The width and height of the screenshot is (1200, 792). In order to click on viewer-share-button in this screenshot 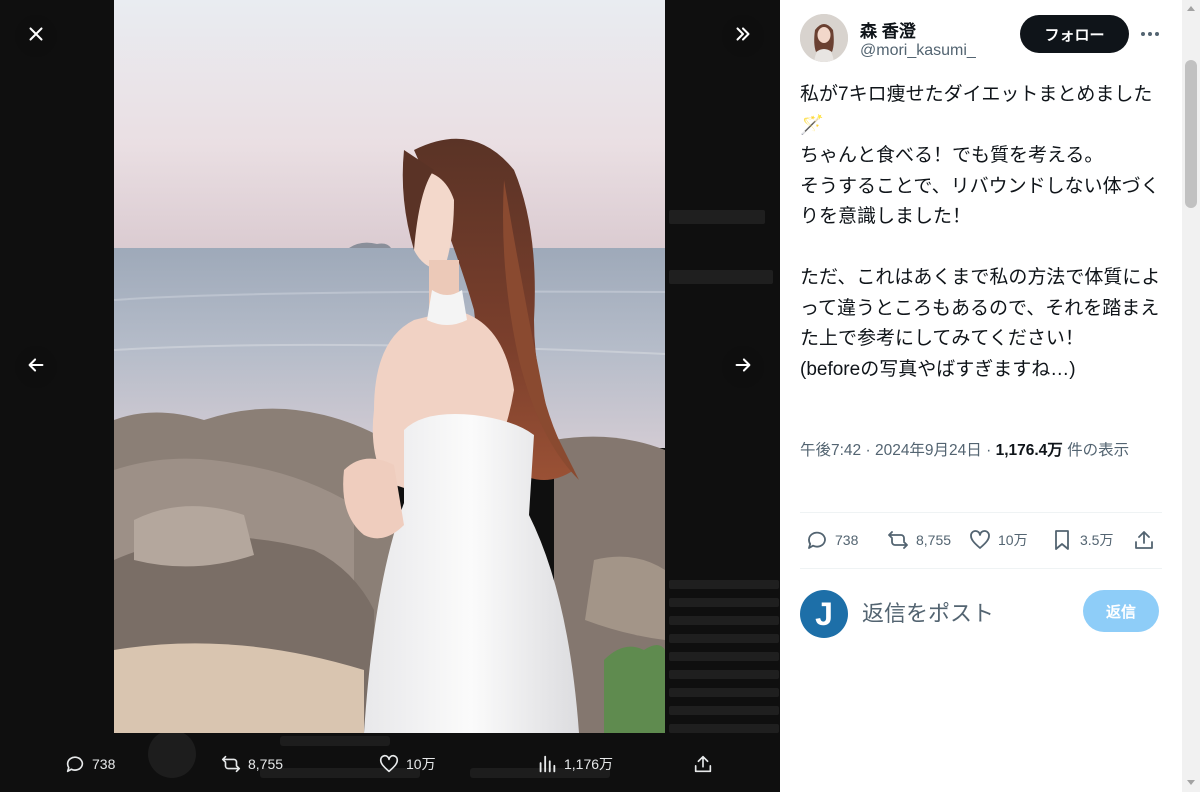, I will do `click(706, 764)`.